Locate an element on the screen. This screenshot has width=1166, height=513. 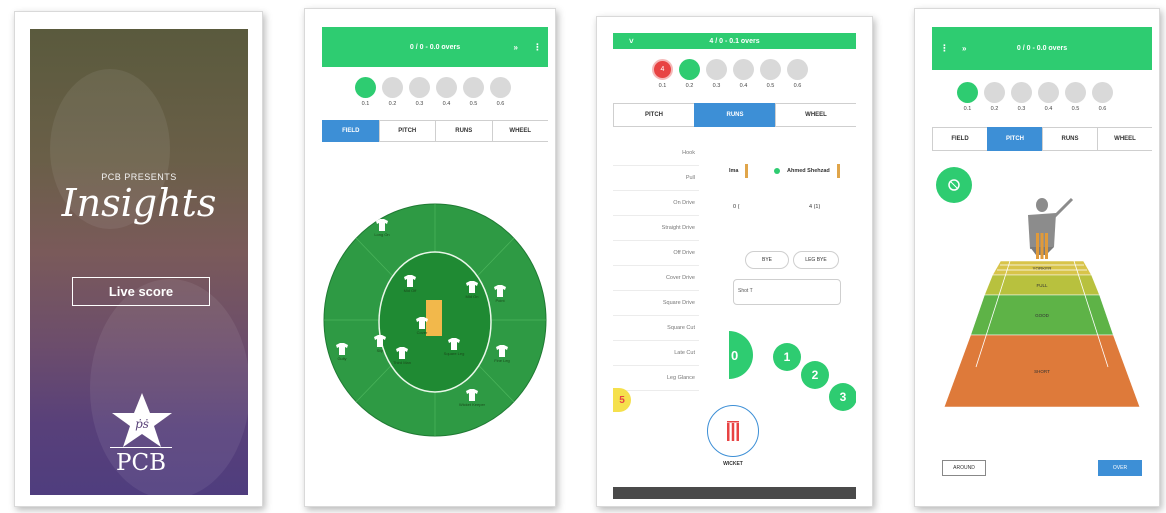
run-5-button: 5 is located at coordinates (622, 400).